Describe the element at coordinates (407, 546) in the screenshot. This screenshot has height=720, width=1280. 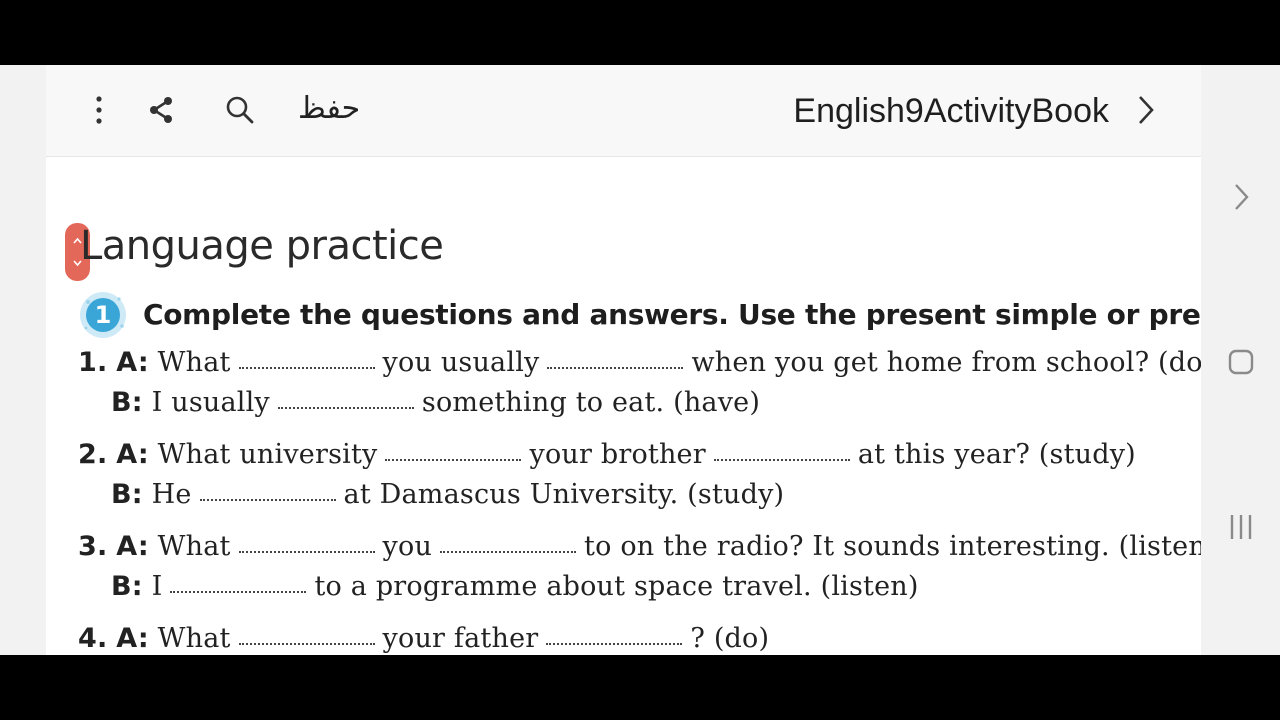
I see `text-part: you` at that location.